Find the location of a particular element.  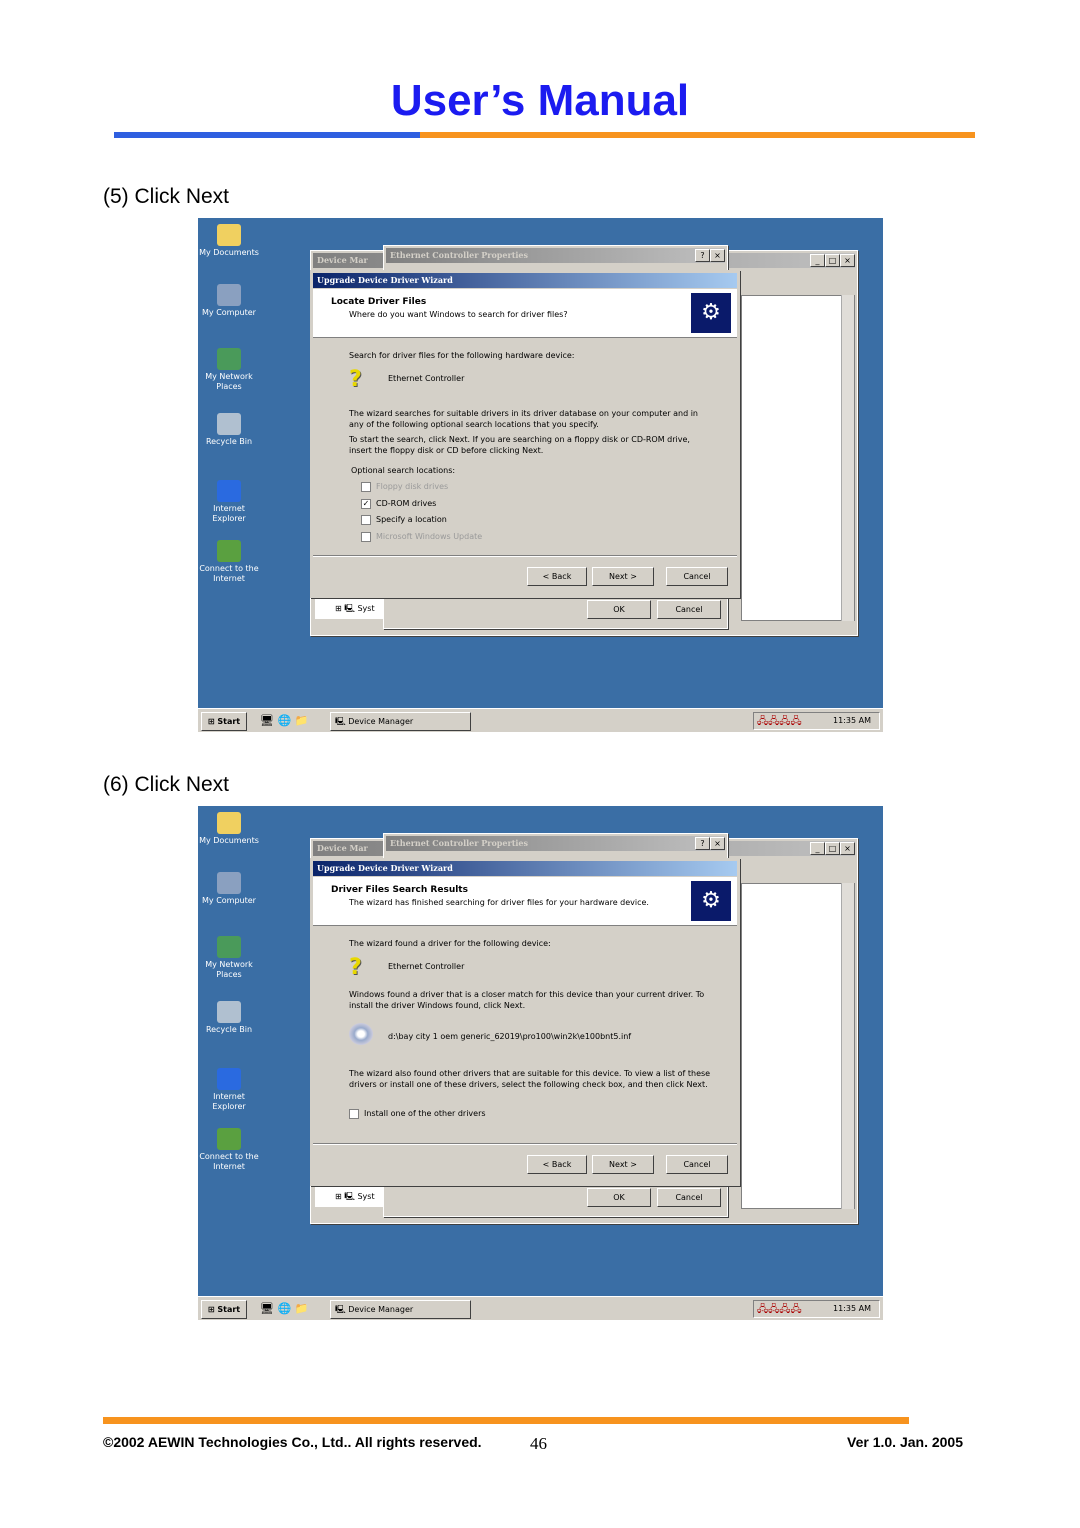

option-label: CD-ROM drives is located at coordinates (406, 503).